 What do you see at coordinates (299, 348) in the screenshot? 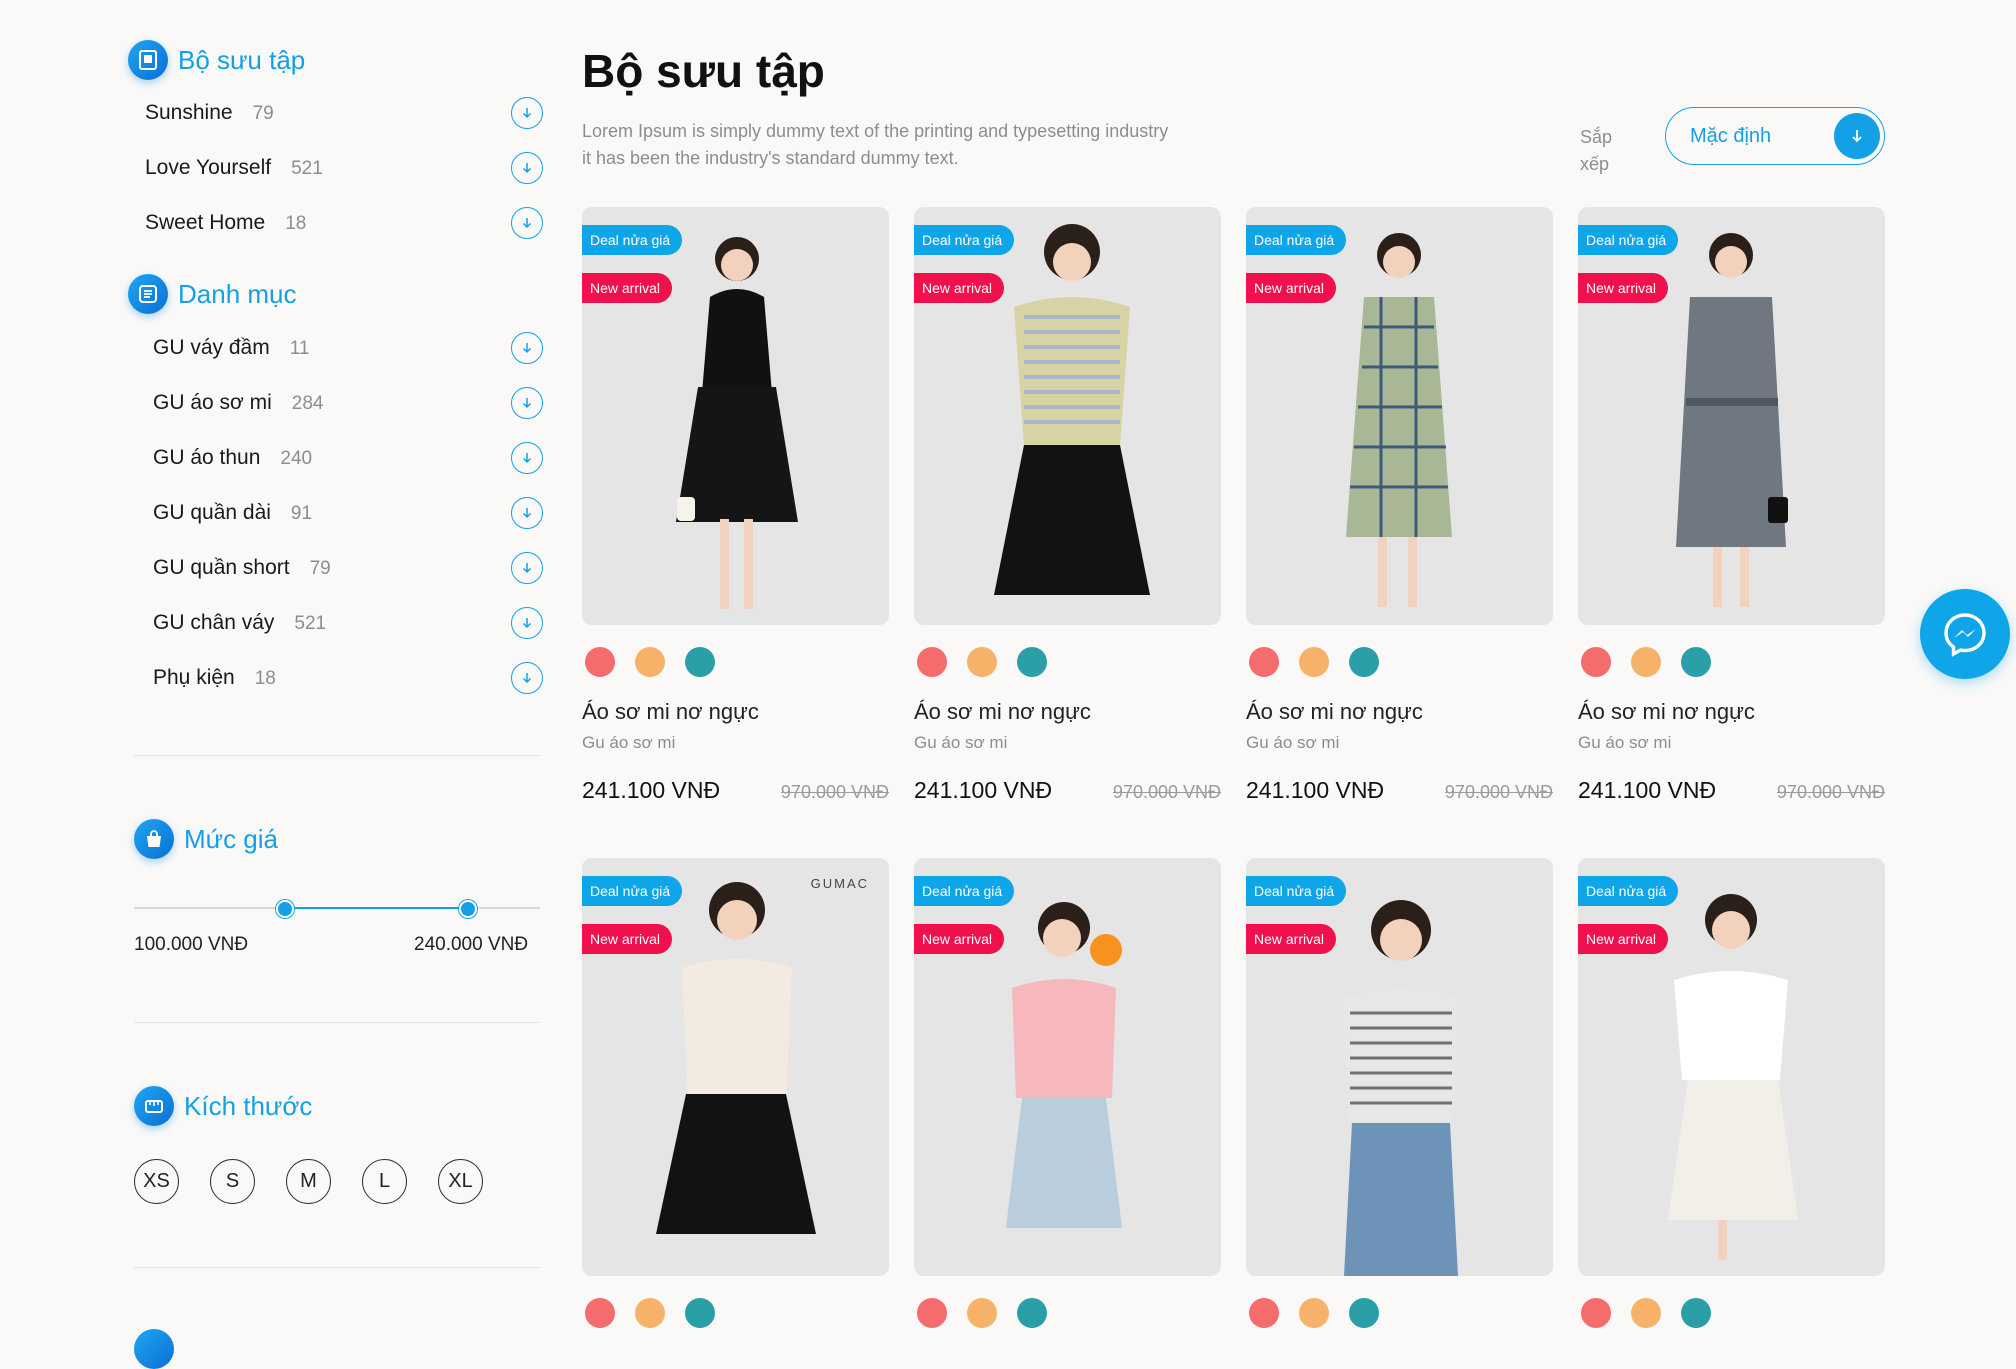
I see `category-count: 11` at bounding box center [299, 348].